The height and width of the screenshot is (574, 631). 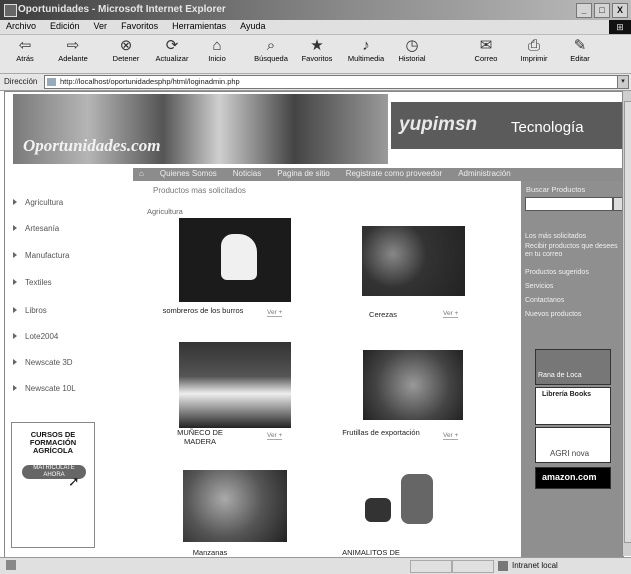 I want to click on product-image-animalitos, so click(x=401, y=504).